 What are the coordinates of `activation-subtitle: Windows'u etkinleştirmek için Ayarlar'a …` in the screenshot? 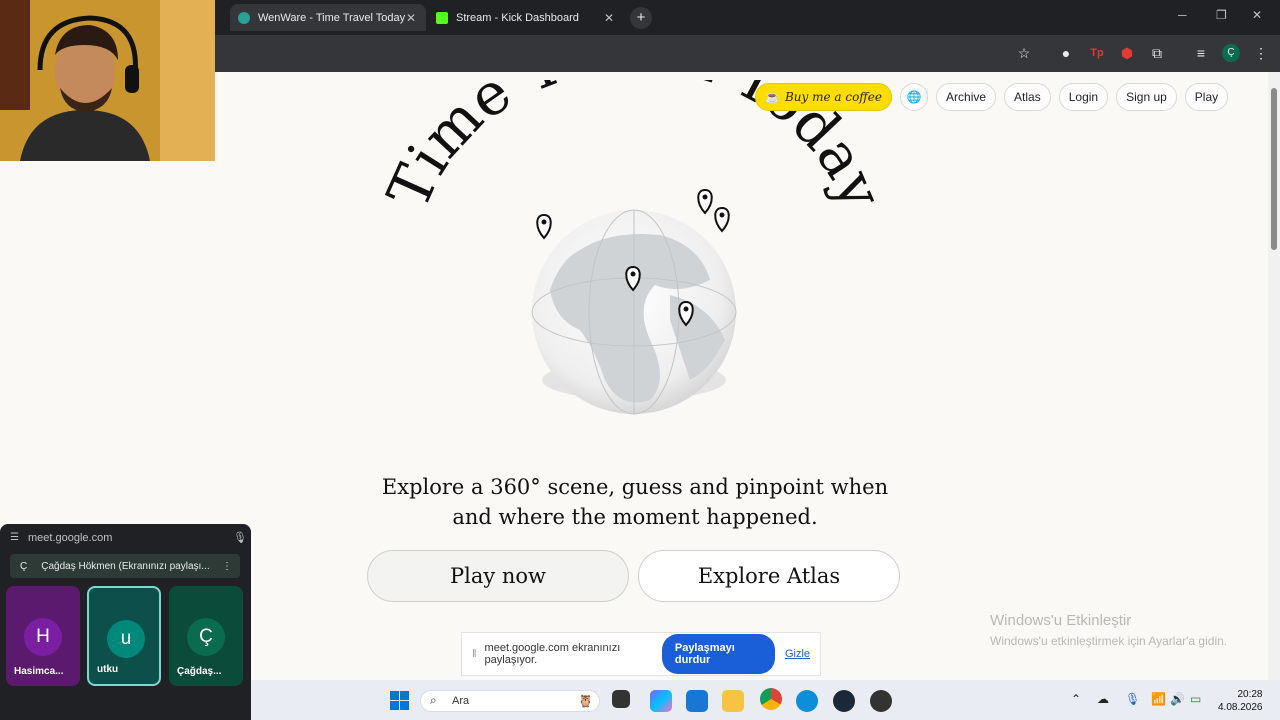 It's located at (1109, 641).